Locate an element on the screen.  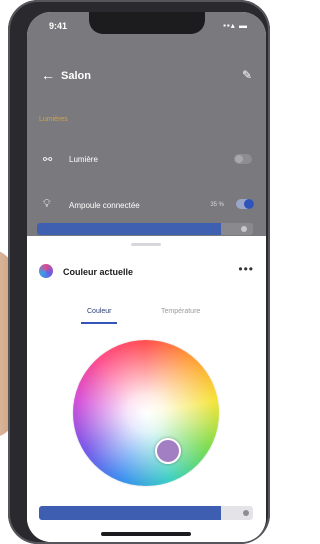
background-brightness-fill is located at coordinates (129, 229).